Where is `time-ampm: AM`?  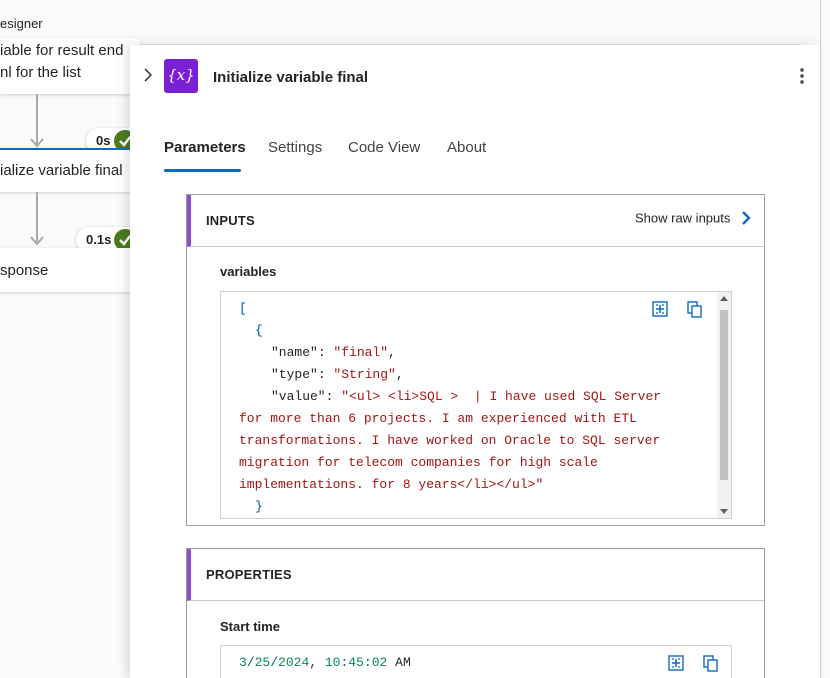 time-ampm: AM is located at coordinates (403, 662).